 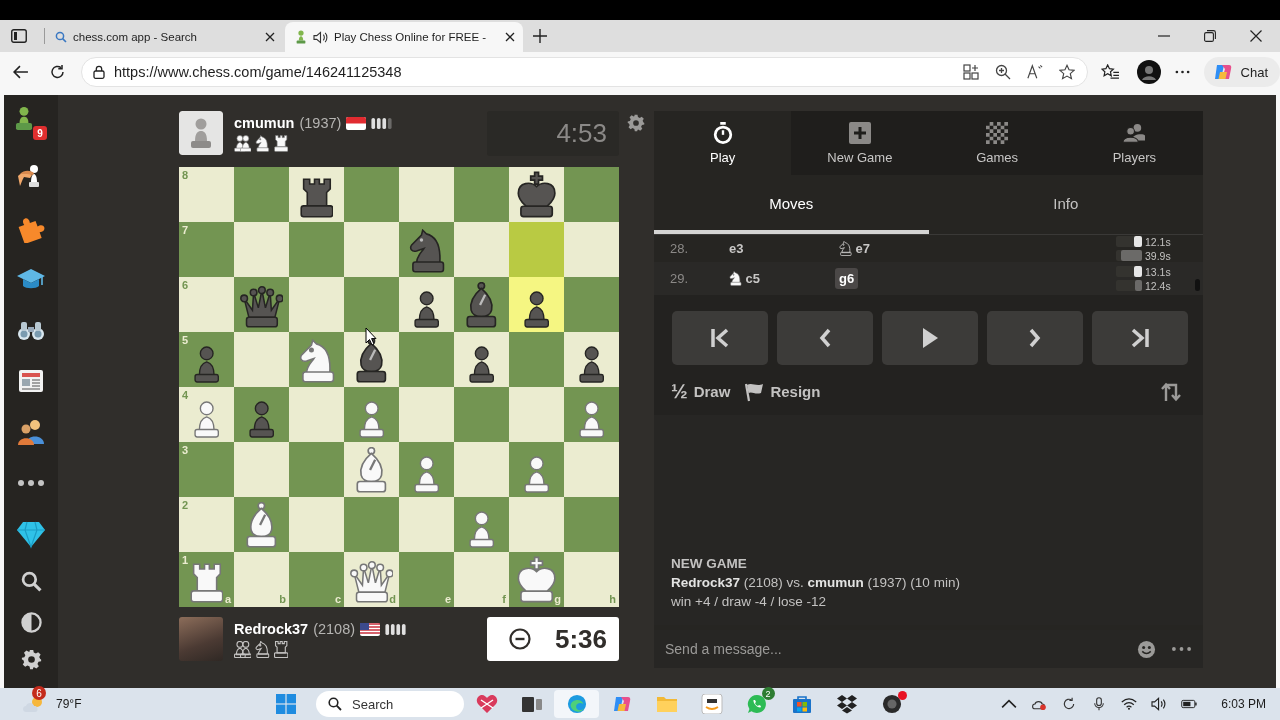 I want to click on sub-tab: Moves, so click(x=791, y=204).